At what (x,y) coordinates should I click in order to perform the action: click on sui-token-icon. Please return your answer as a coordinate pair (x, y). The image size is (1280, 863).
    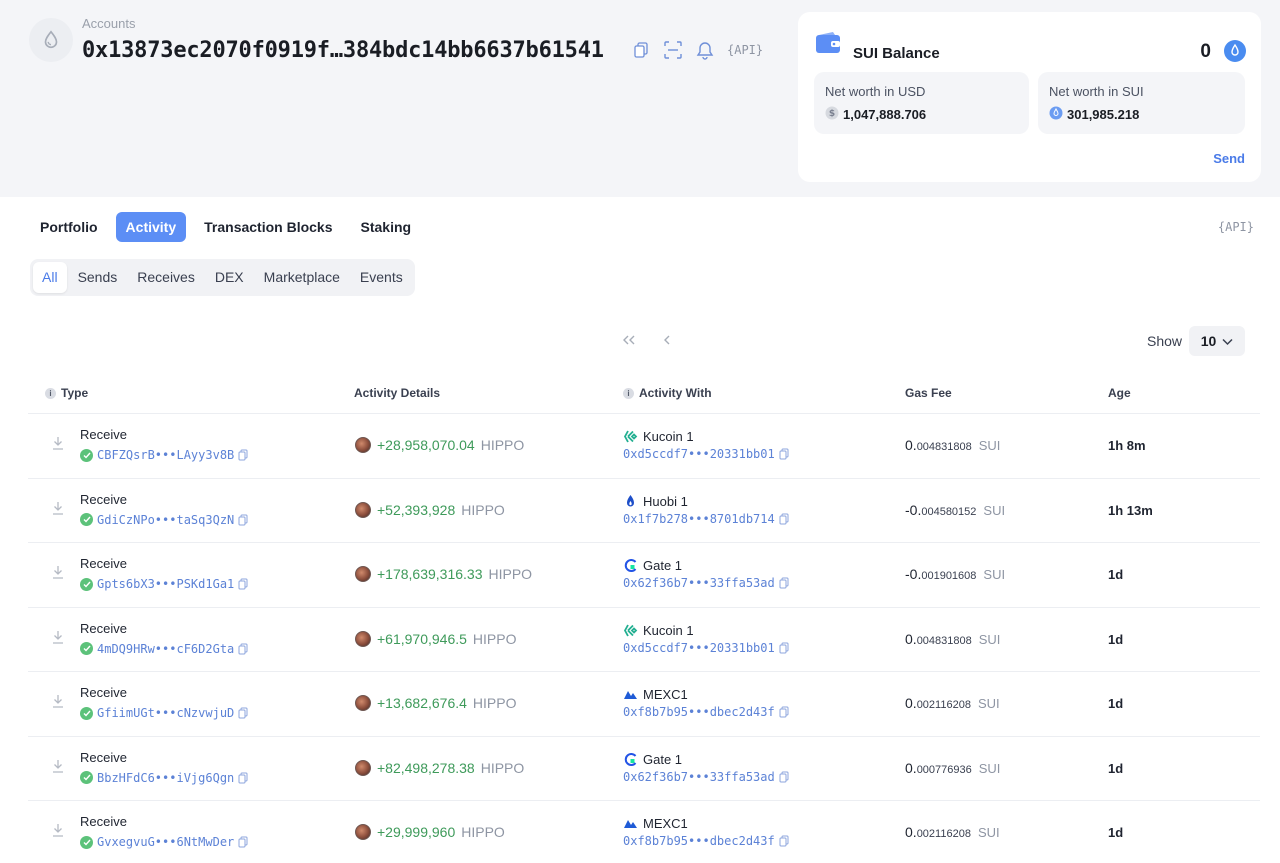
    Looking at the image, I should click on (1235, 53).